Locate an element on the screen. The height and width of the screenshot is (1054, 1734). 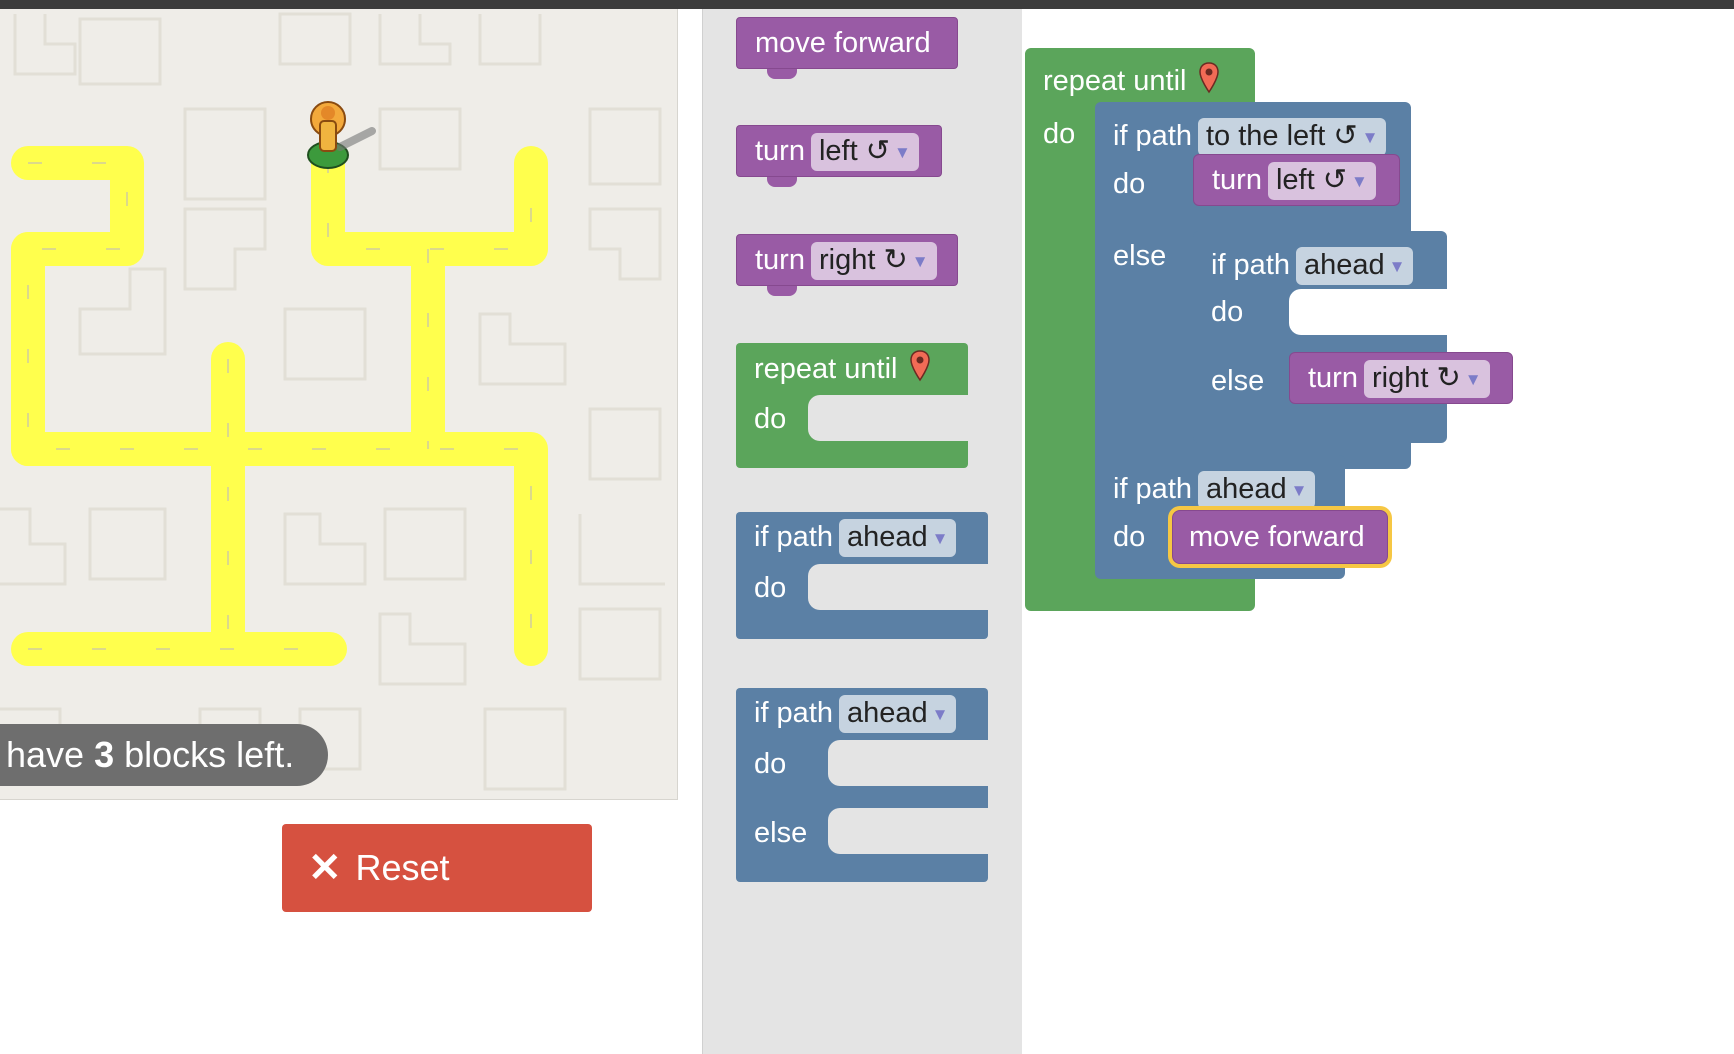
blocks-left-prefix: have is located at coordinates (45, 754).